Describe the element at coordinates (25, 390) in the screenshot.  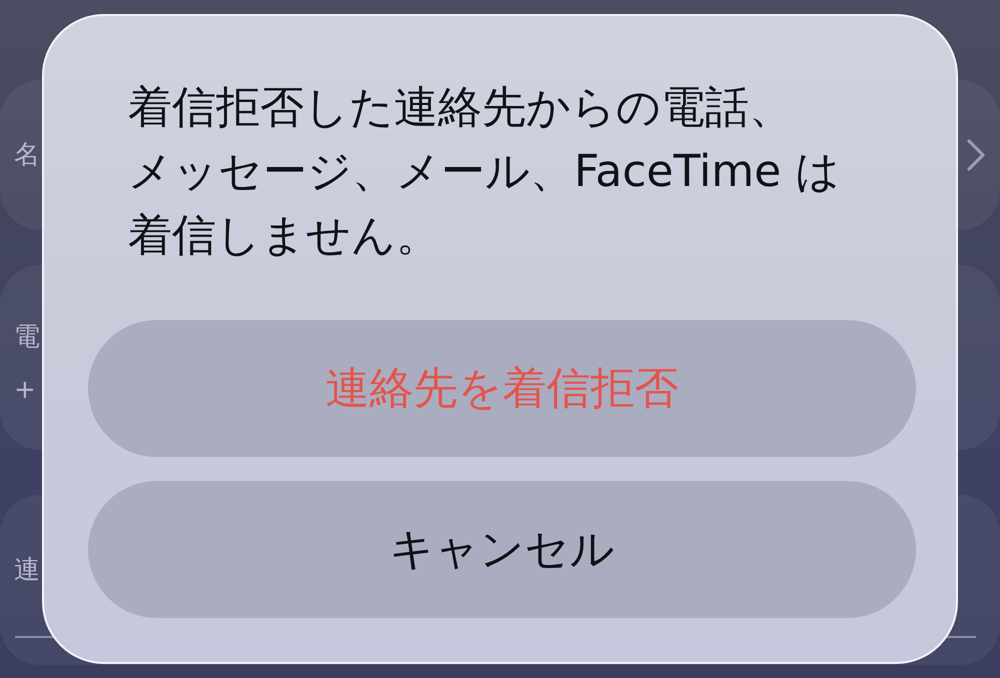
I see `row-label: +` at that location.